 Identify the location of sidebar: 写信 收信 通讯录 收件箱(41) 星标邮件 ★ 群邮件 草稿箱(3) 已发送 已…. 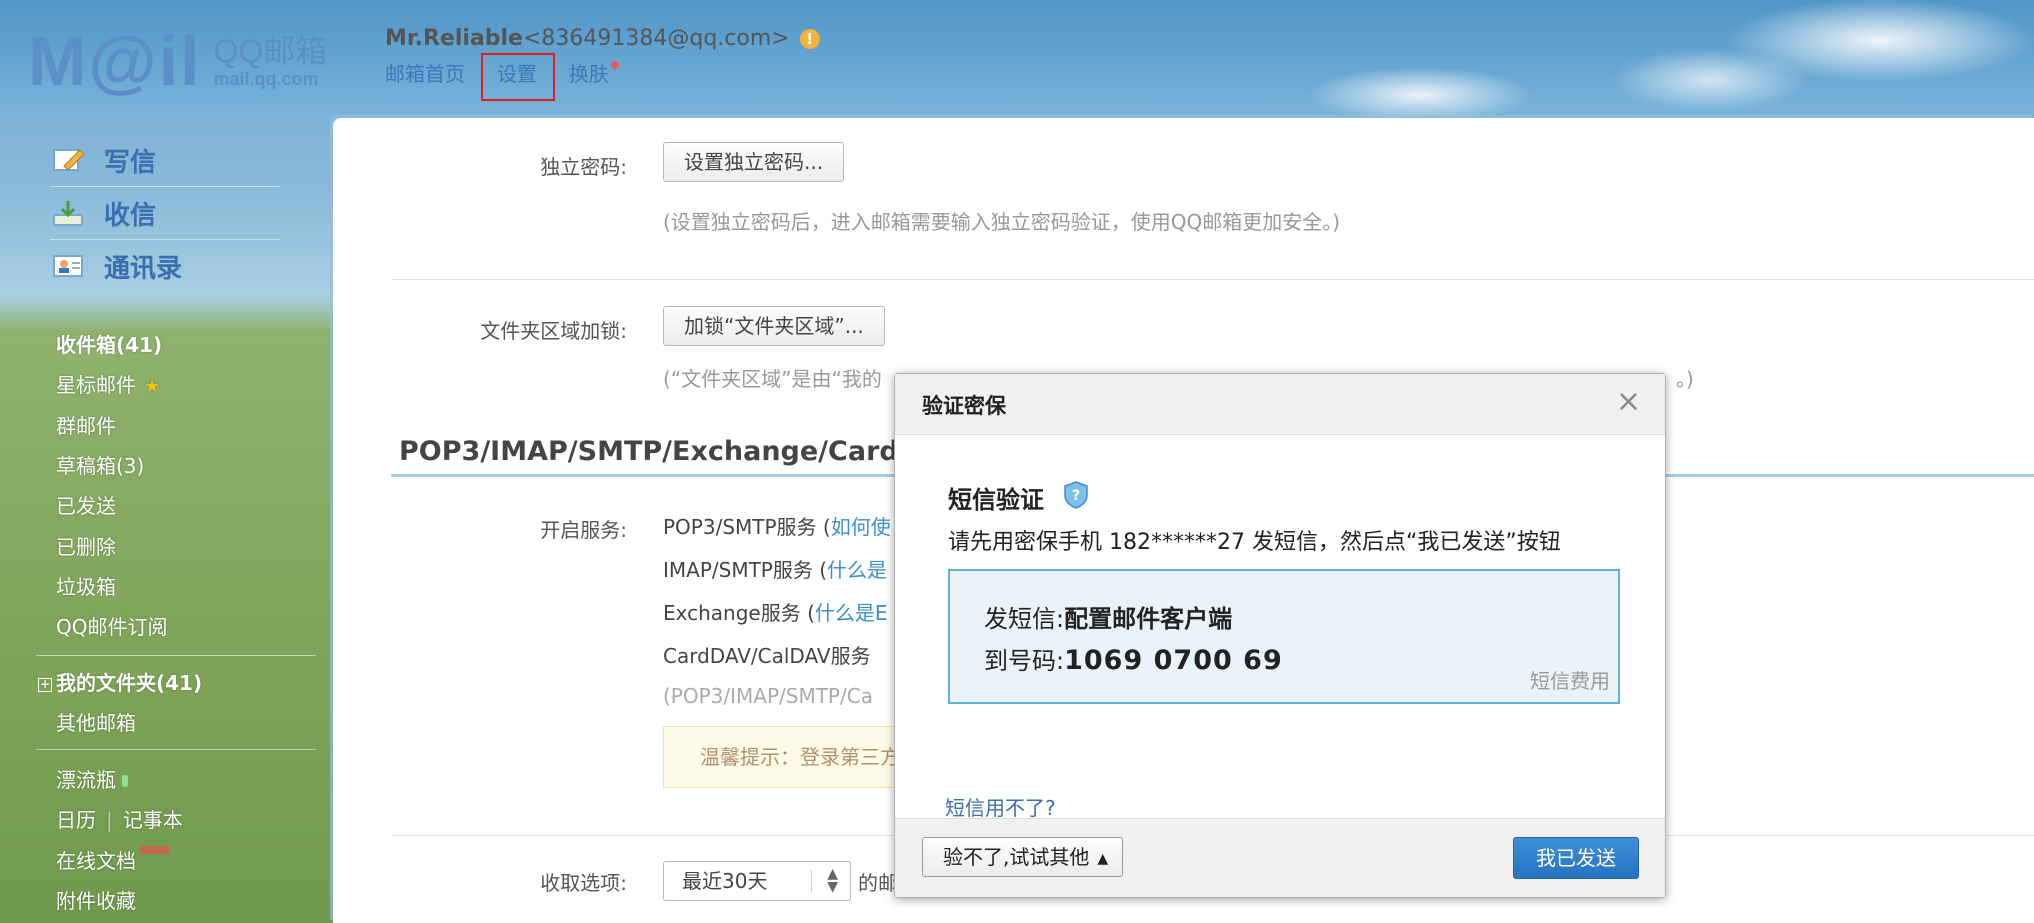
(165, 523).